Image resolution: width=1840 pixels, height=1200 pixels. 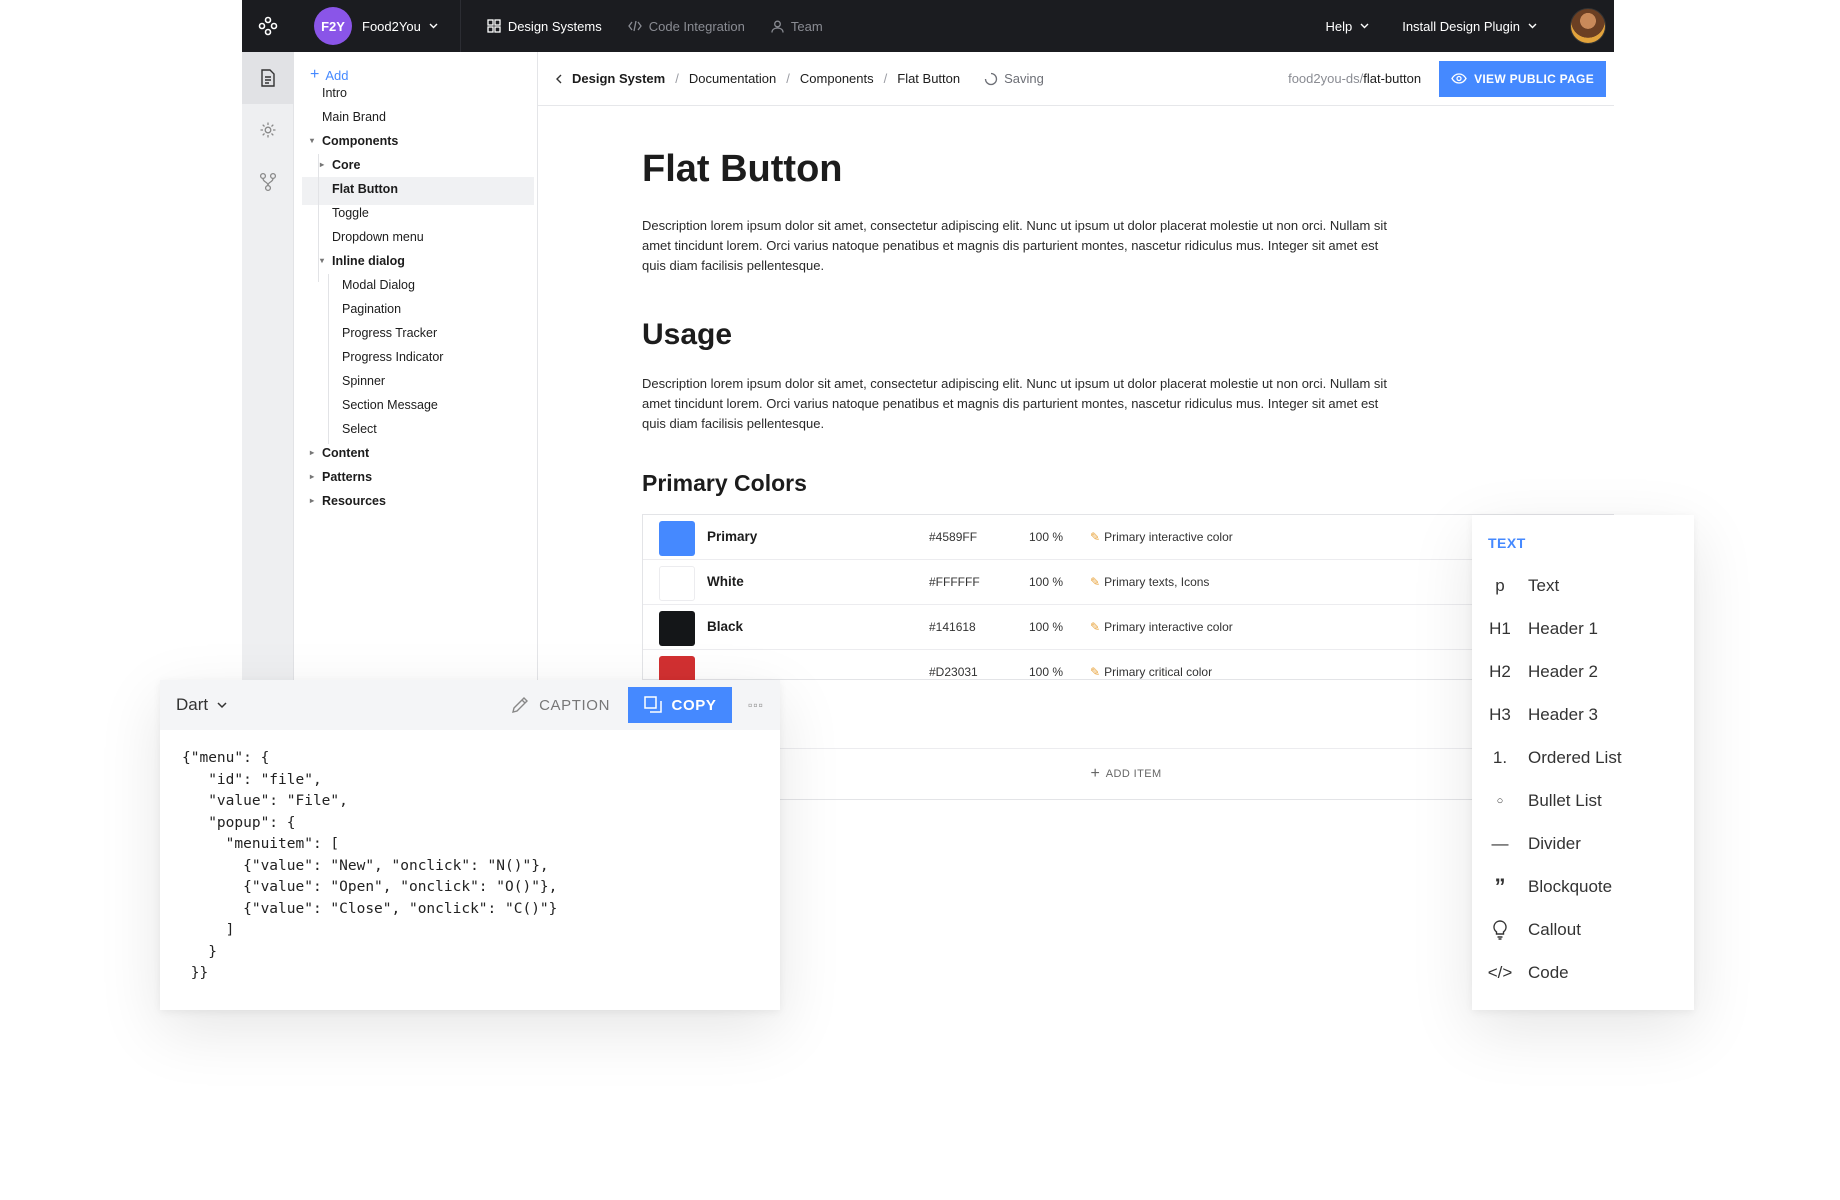 I want to click on gear-icon, so click(x=268, y=130).